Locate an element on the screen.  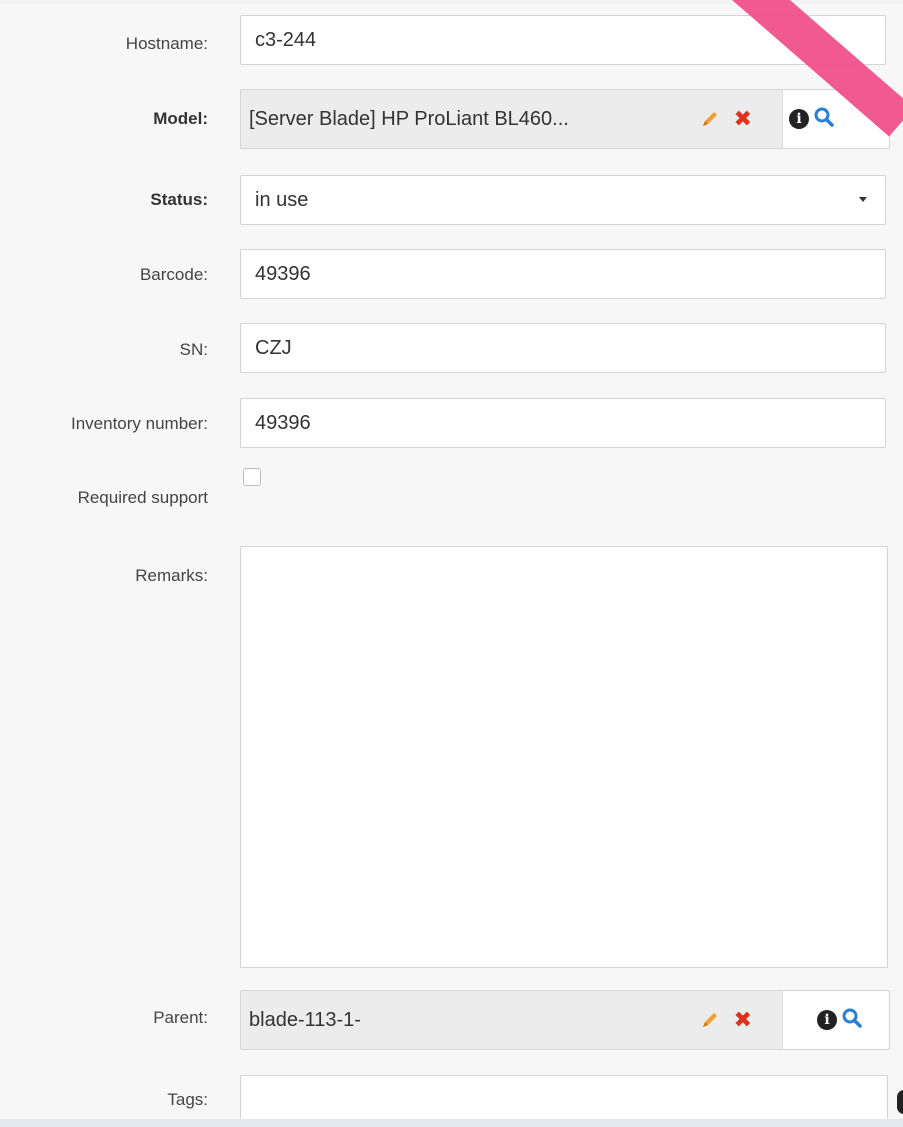
parent-value: blade-113-1- is located at coordinates (305, 1019).